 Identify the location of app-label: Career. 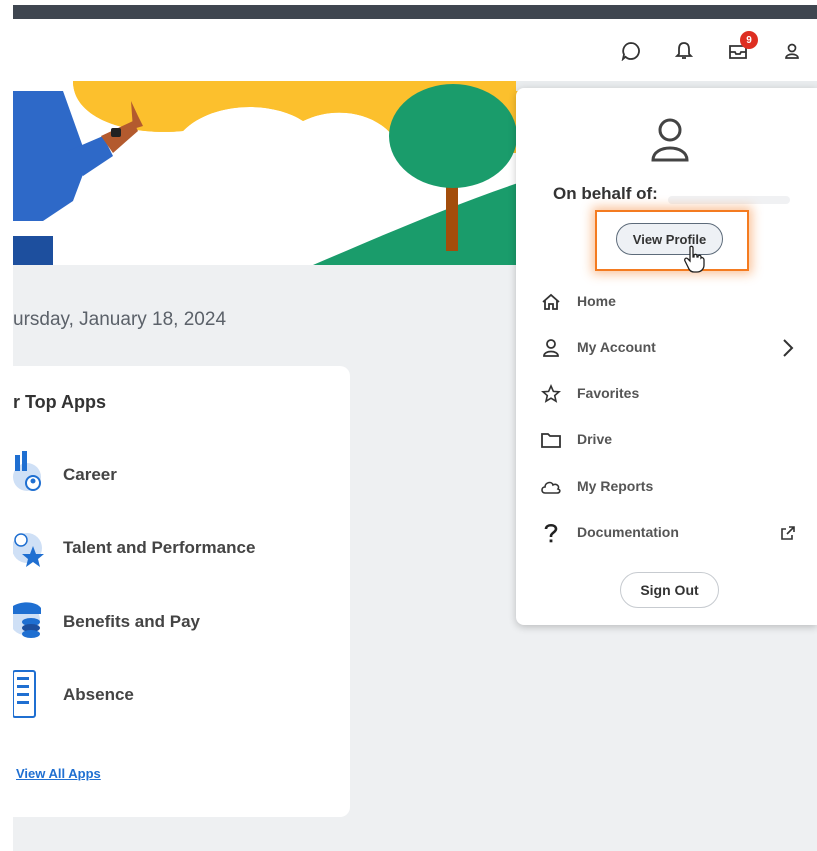
(90, 474).